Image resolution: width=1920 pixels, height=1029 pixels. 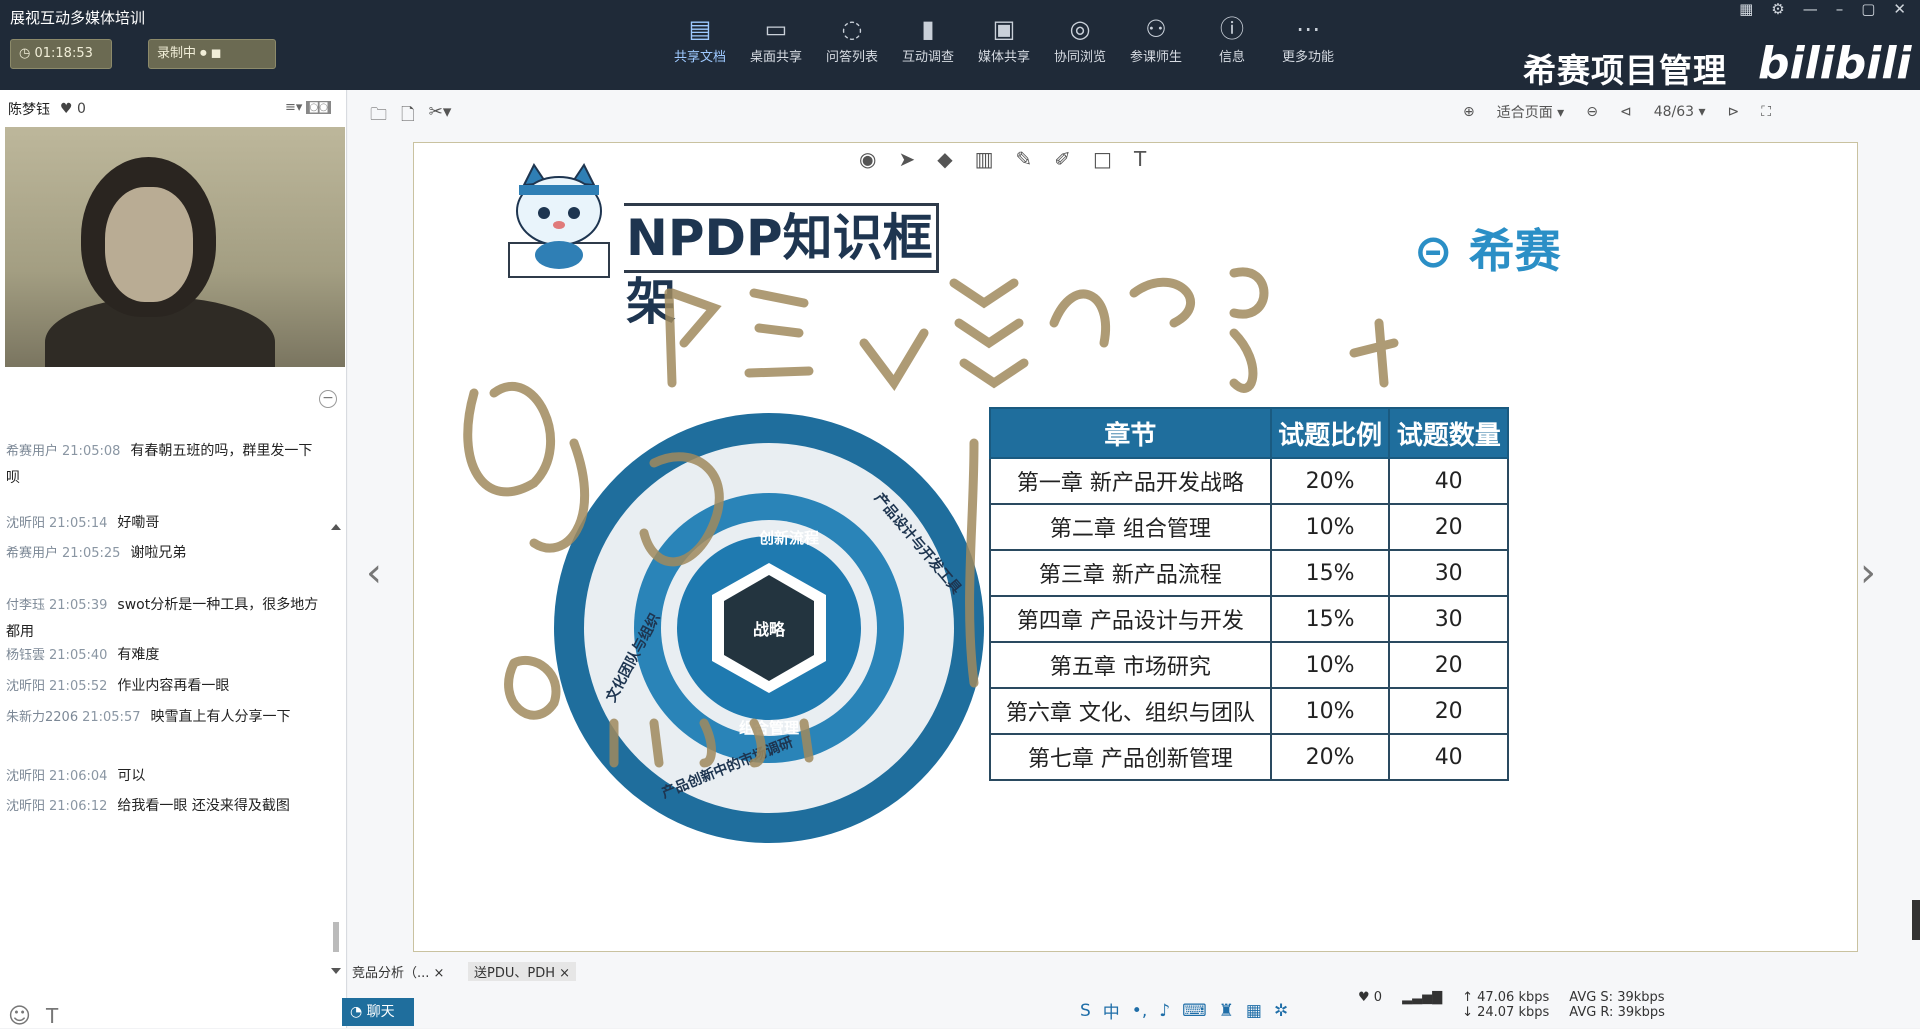 I want to click on doc-tab-pdu: 送PDU、PDH ×, so click(x=522, y=971).